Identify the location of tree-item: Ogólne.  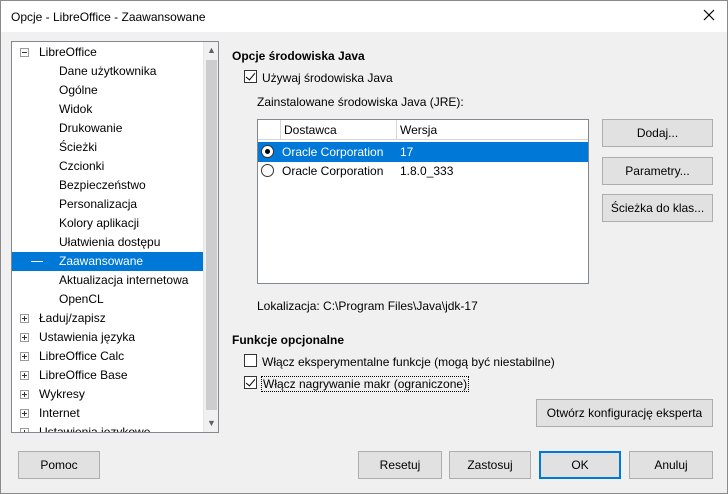
(108, 90).